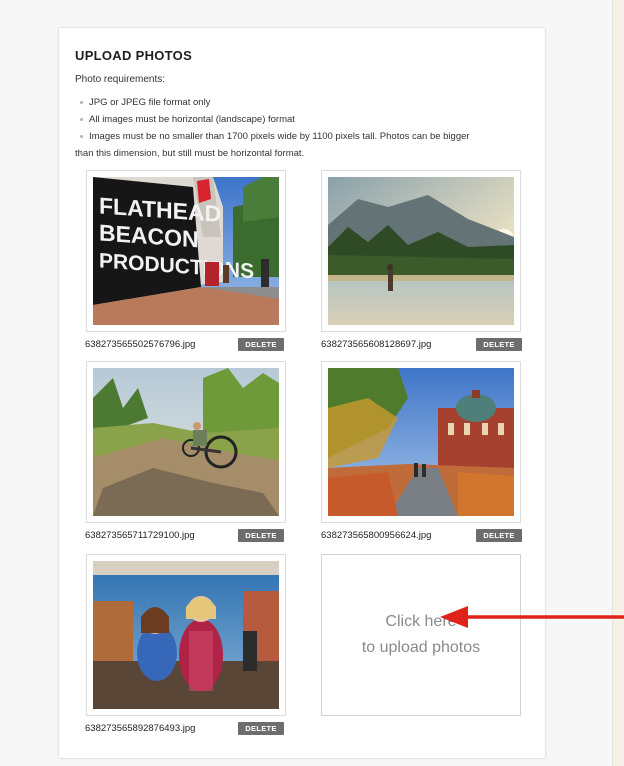  I want to click on photo-thumbnail-1: FLATHEAD BEACON PRODUCTIONS, so click(186, 251).